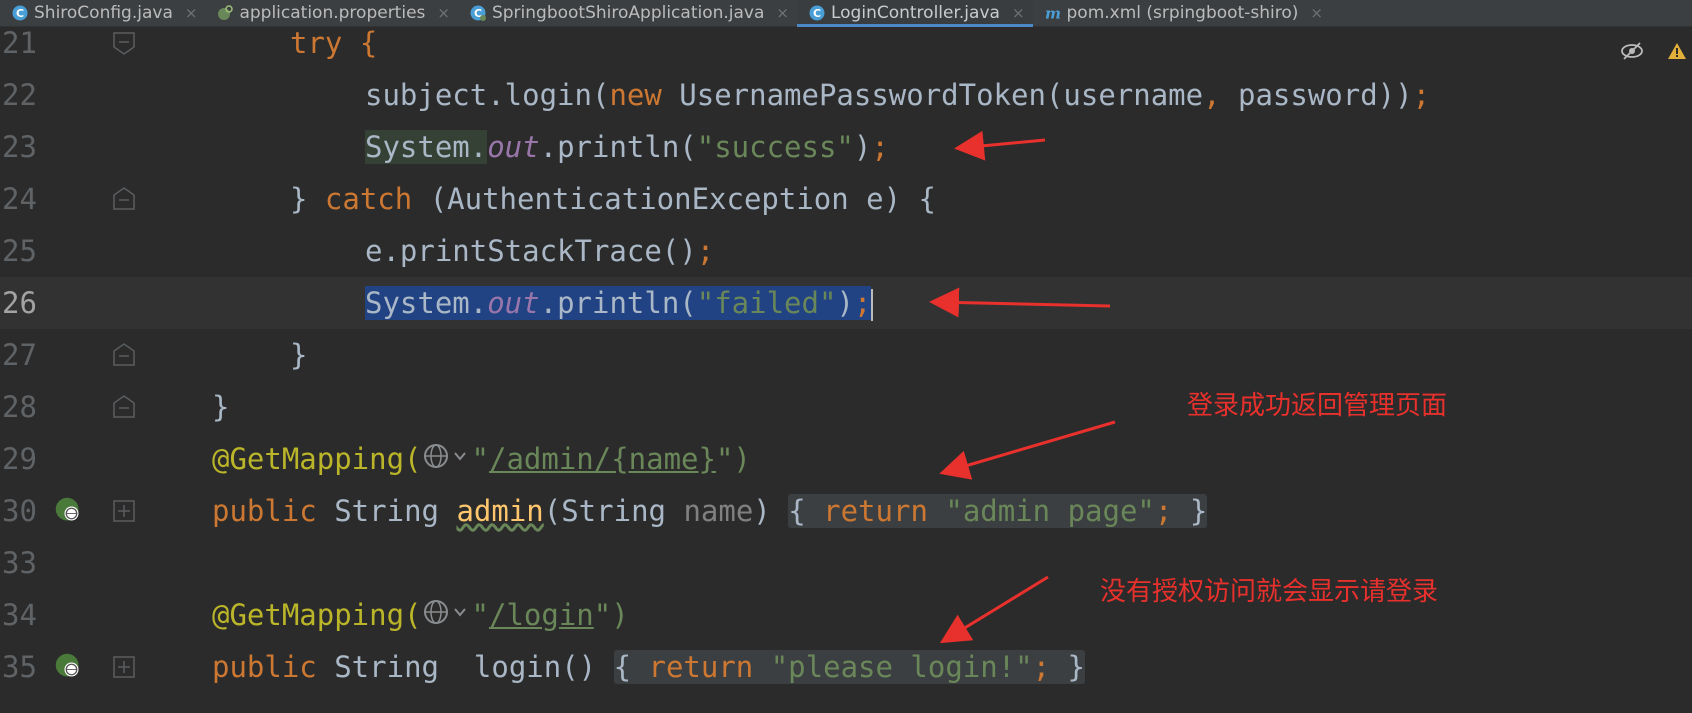 This screenshot has height=713, width=1692. I want to click on tab-pom-xml: m pom.xml (srpingboot-shiro) ×, so click(1182, 13).